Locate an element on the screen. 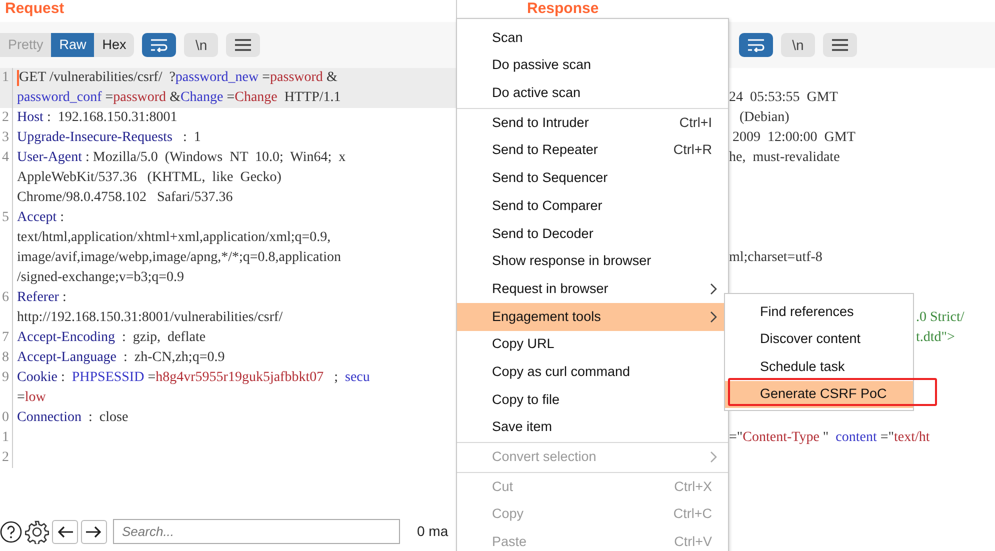 The width and height of the screenshot is (995, 551). menu-item: Generate CSRF PoC is located at coordinates (819, 394).